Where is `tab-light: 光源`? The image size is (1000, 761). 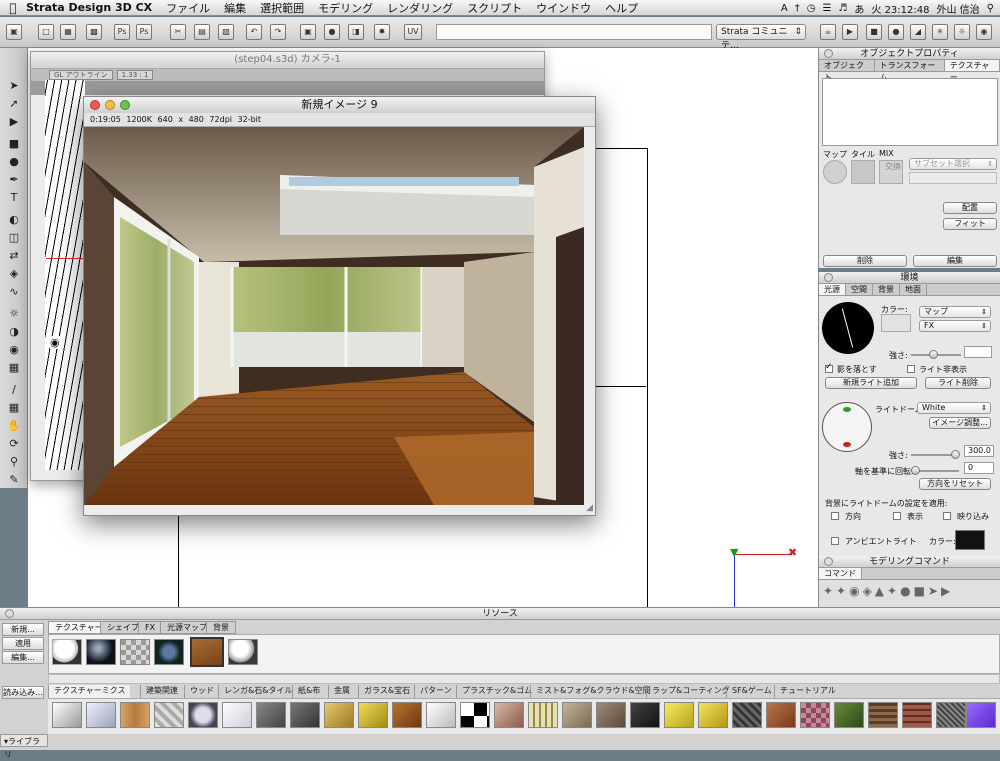 tab-light: 光源 is located at coordinates (832, 289).